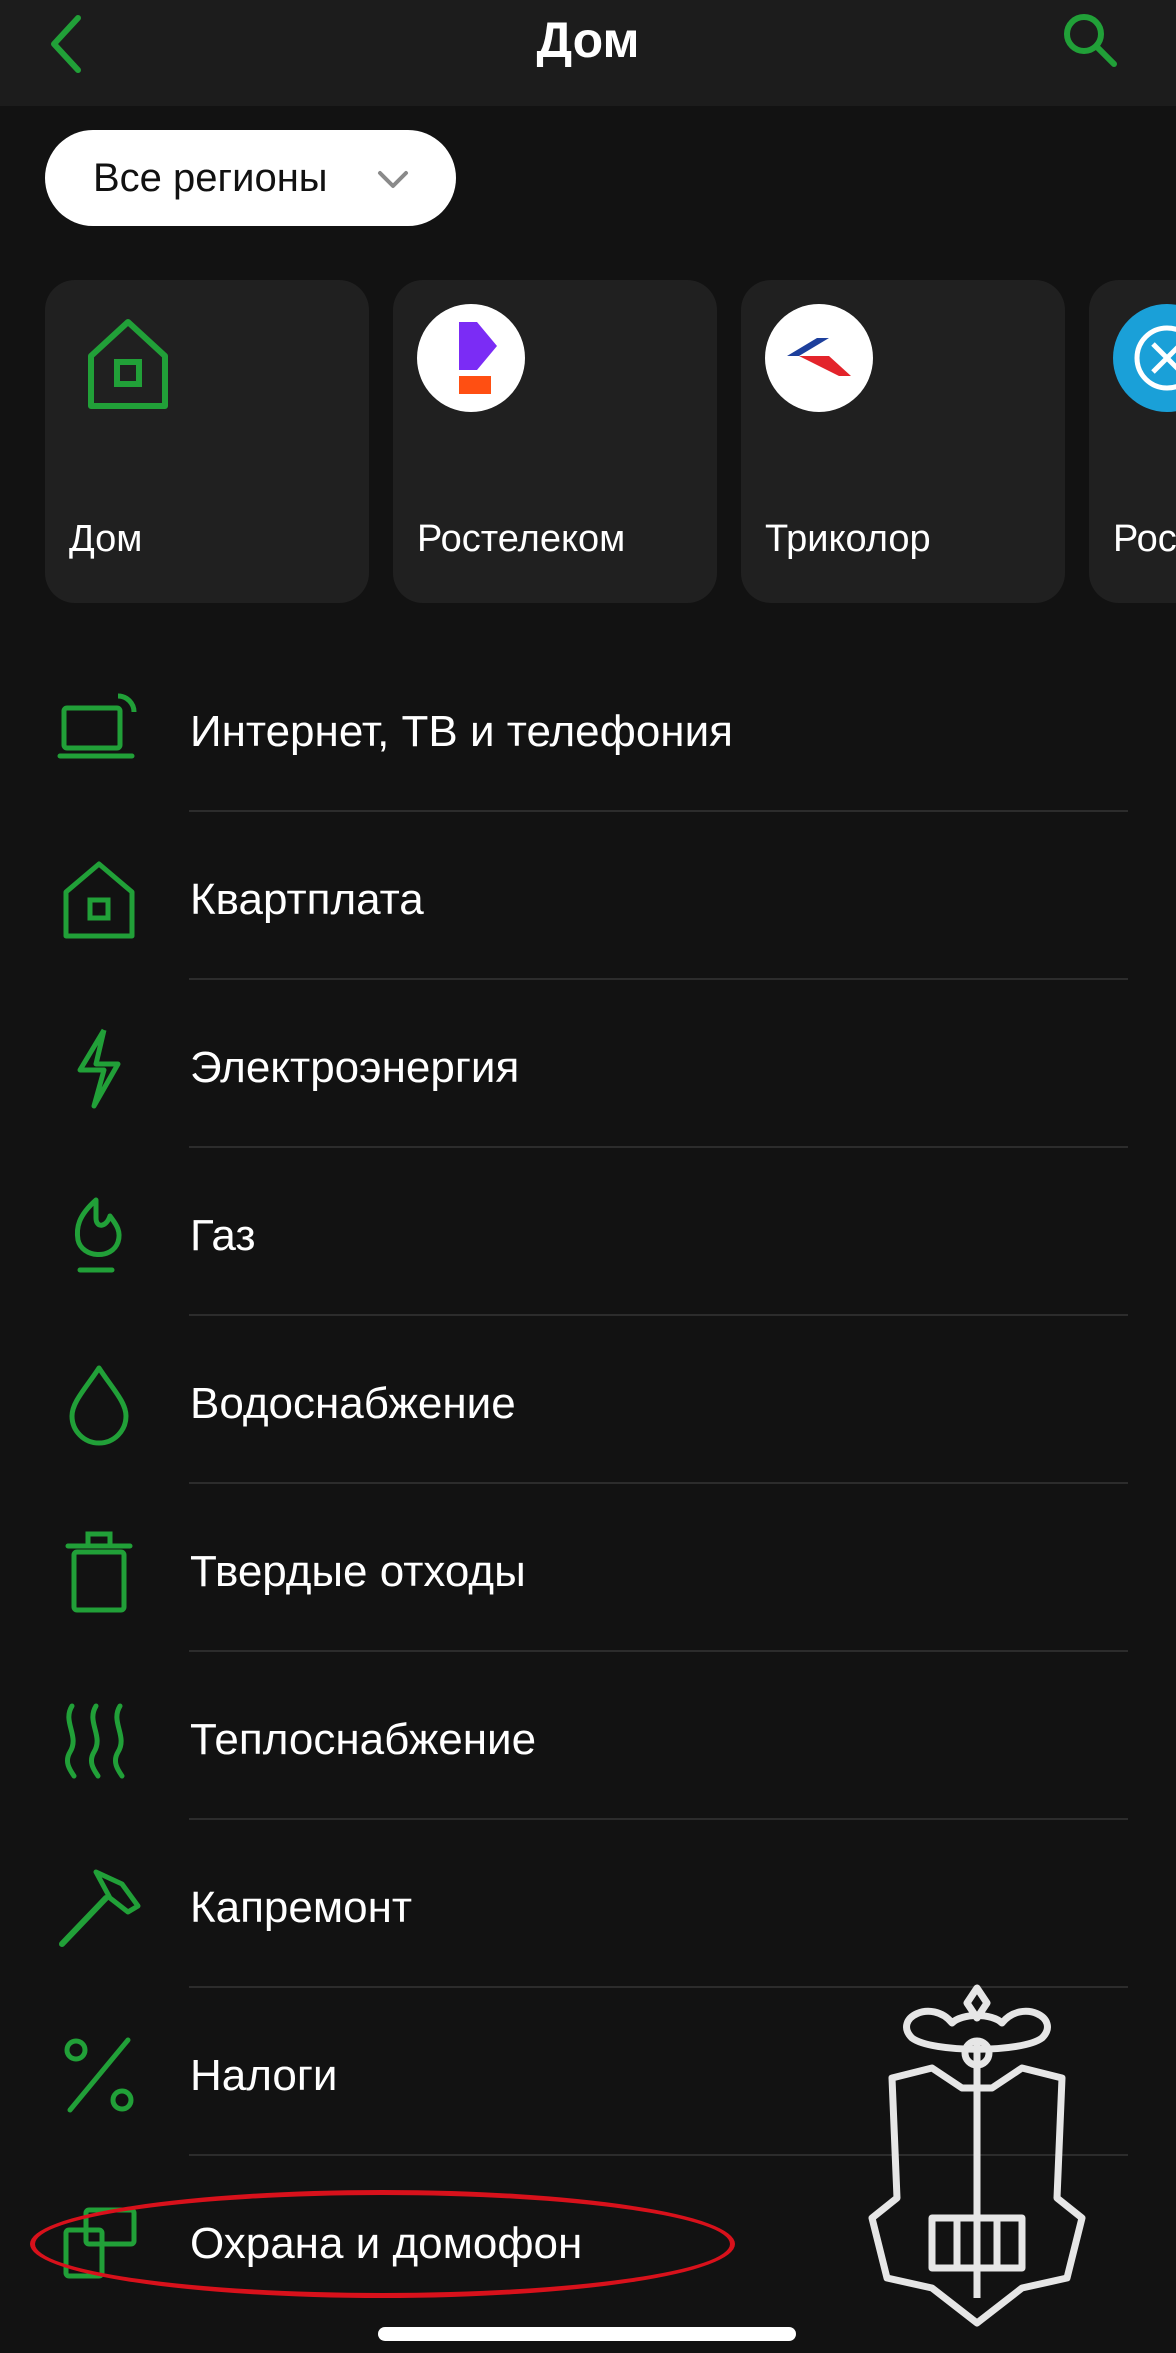 This screenshot has height=2353, width=1176. I want to click on chevron-down-icon, so click(393, 179).